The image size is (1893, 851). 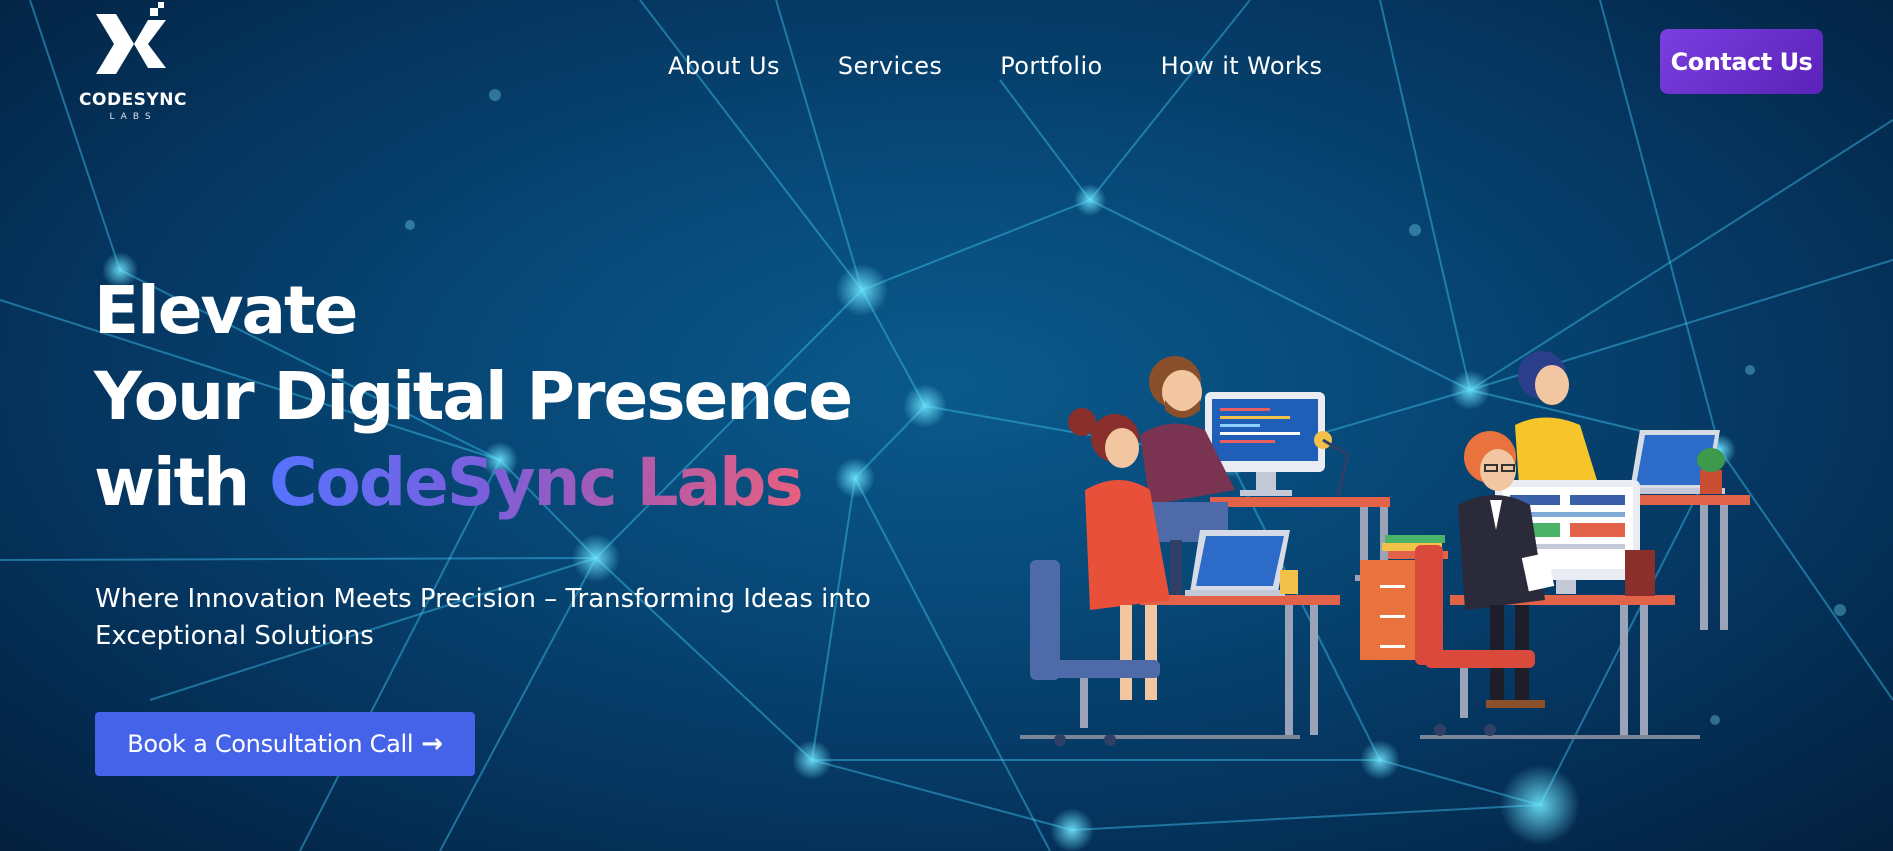 I want to click on codesync-logo: CODESYNC LABS, so click(x=133, y=62).